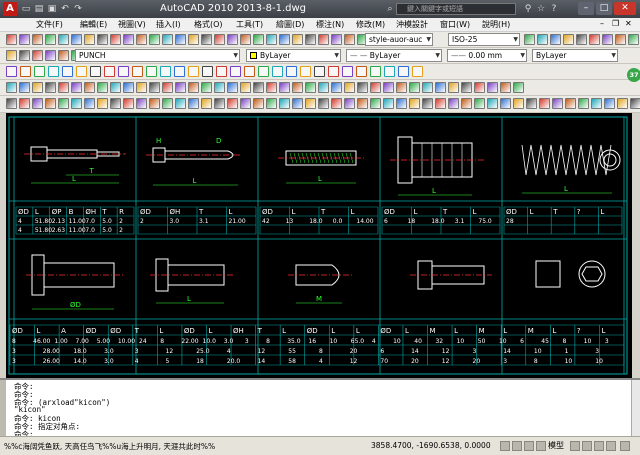  Describe the element at coordinates (157, 55) in the screenshot. I see `workspace-select: PUNCH ▼` at that location.